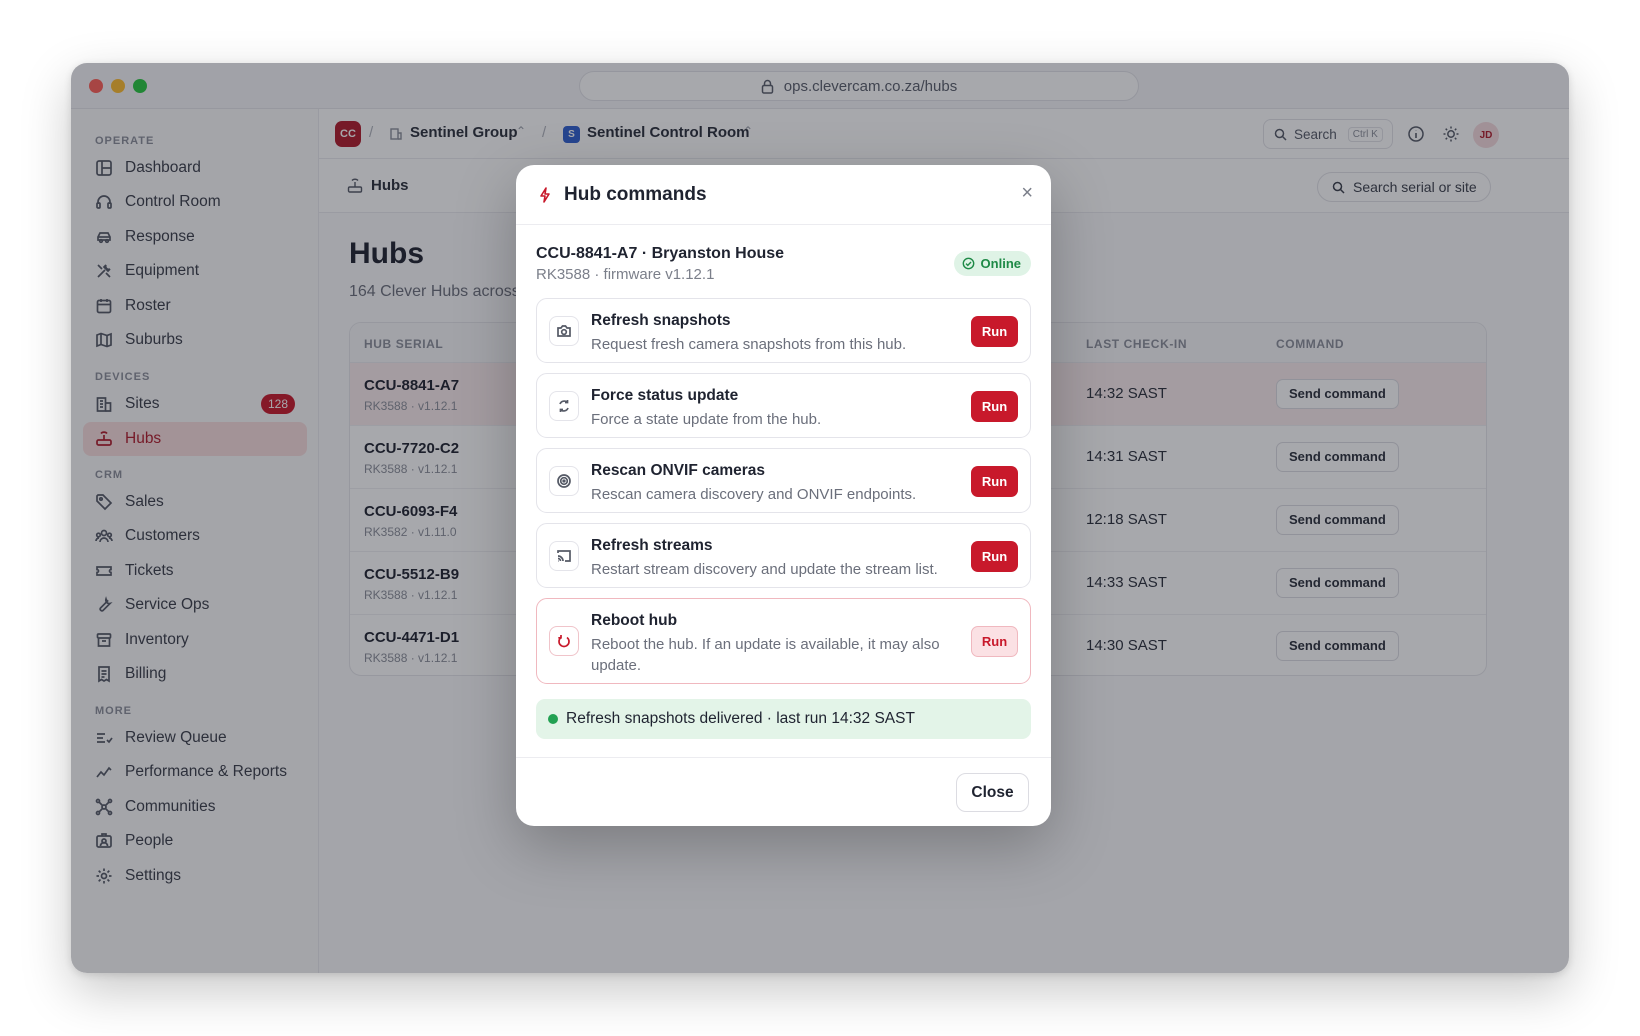  Describe the element at coordinates (783, 791) in the screenshot. I see `dialog-footer: Close` at that location.